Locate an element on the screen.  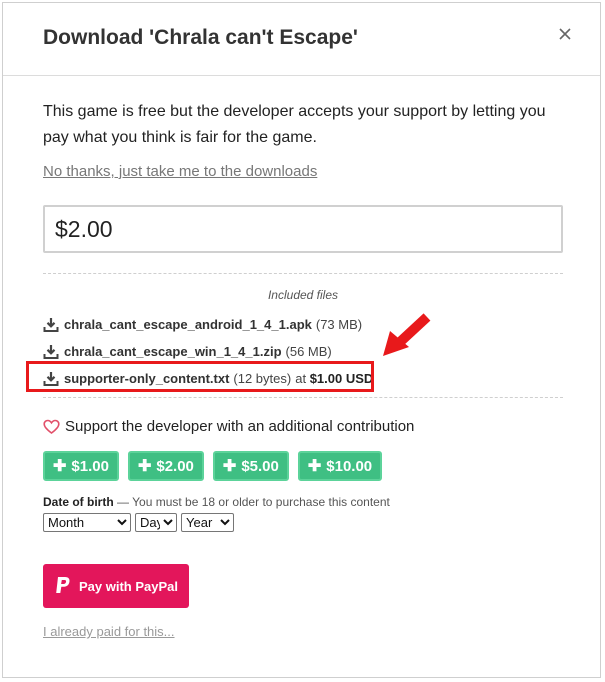
tip-button-5: ✚ $5.00 is located at coordinates (250, 466).